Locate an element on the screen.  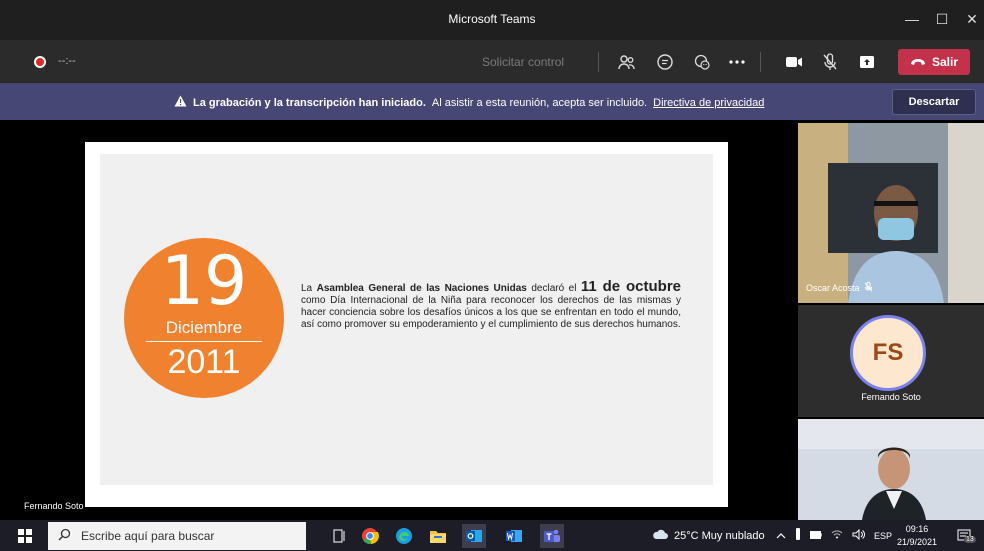
maximize-button: ☐ is located at coordinates (942, 19).